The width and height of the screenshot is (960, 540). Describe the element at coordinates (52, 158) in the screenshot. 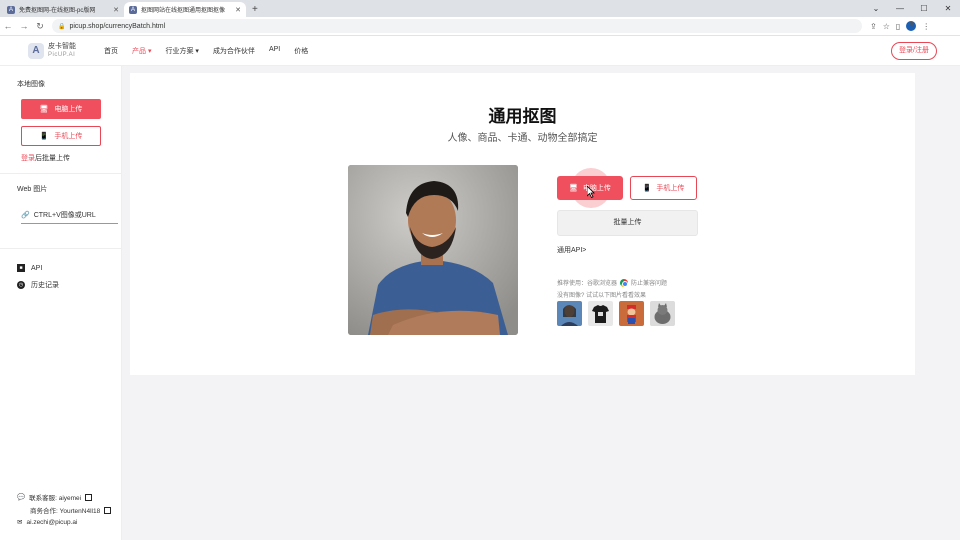

I see `batch-upload-text: 后批量上传` at that location.